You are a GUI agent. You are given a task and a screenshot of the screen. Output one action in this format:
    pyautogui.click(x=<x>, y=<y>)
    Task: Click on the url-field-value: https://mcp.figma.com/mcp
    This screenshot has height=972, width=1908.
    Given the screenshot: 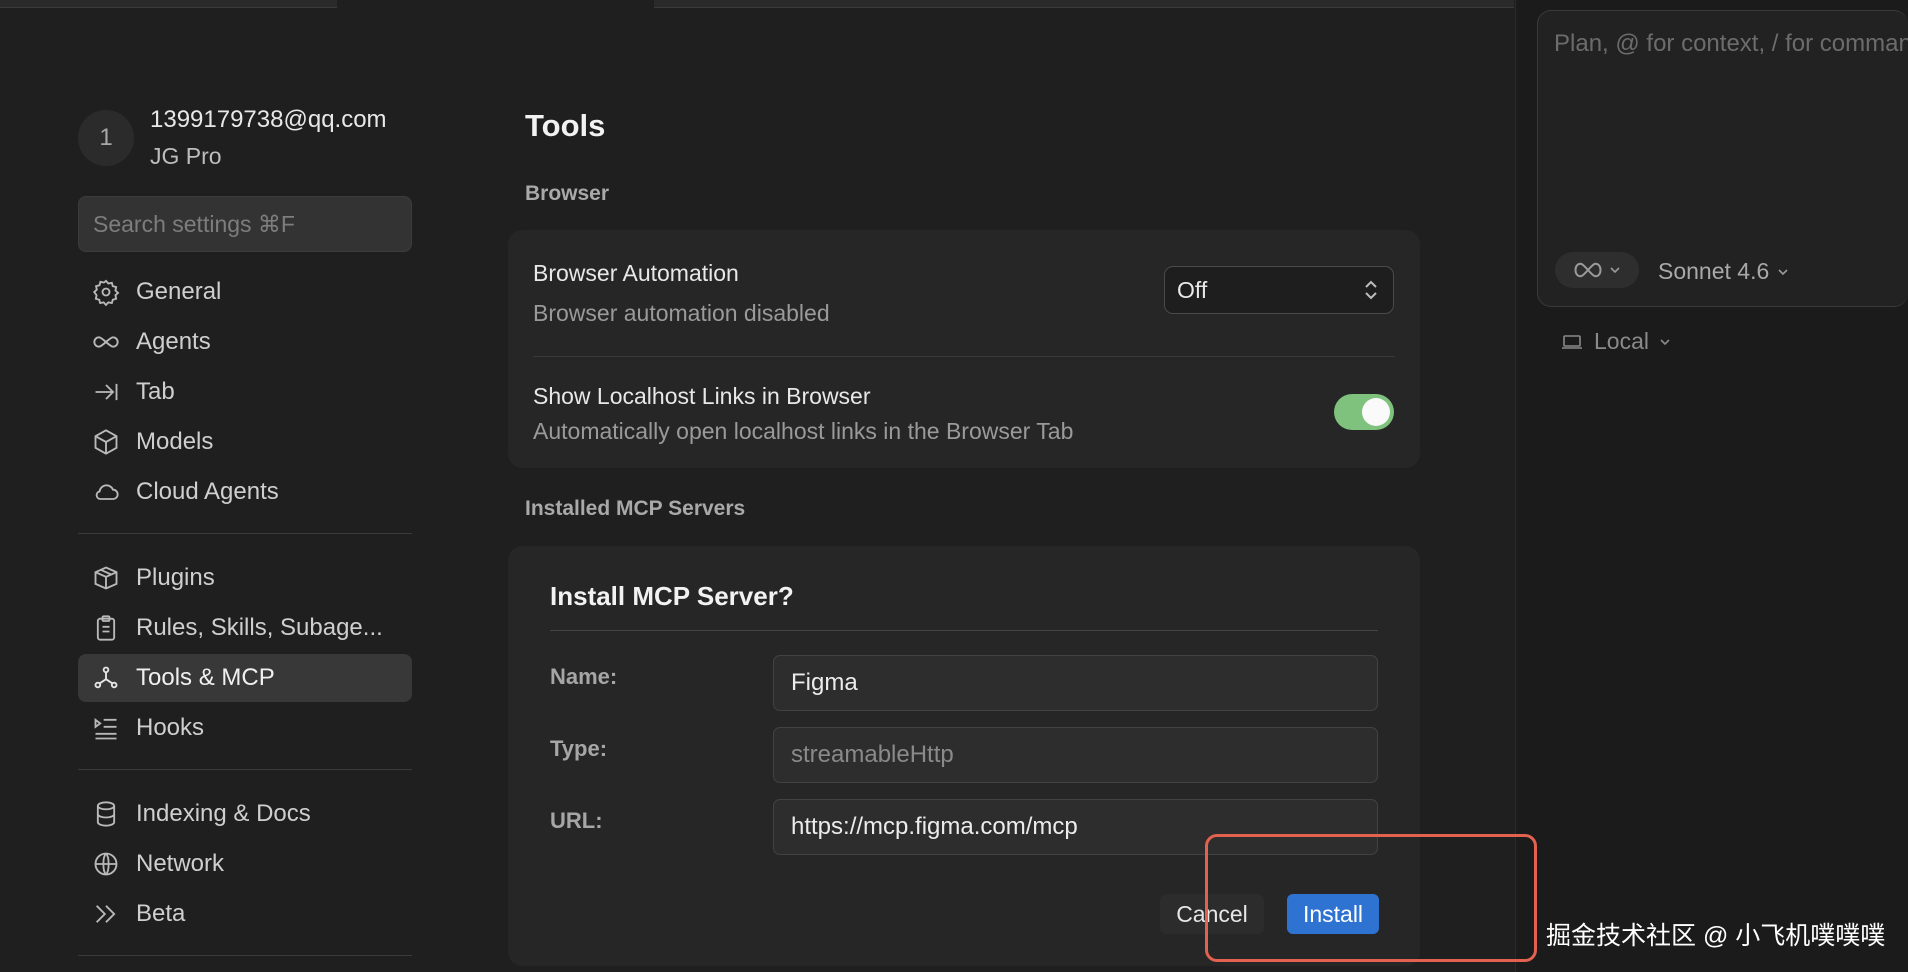 What is the action you would take?
    pyautogui.click(x=934, y=826)
    